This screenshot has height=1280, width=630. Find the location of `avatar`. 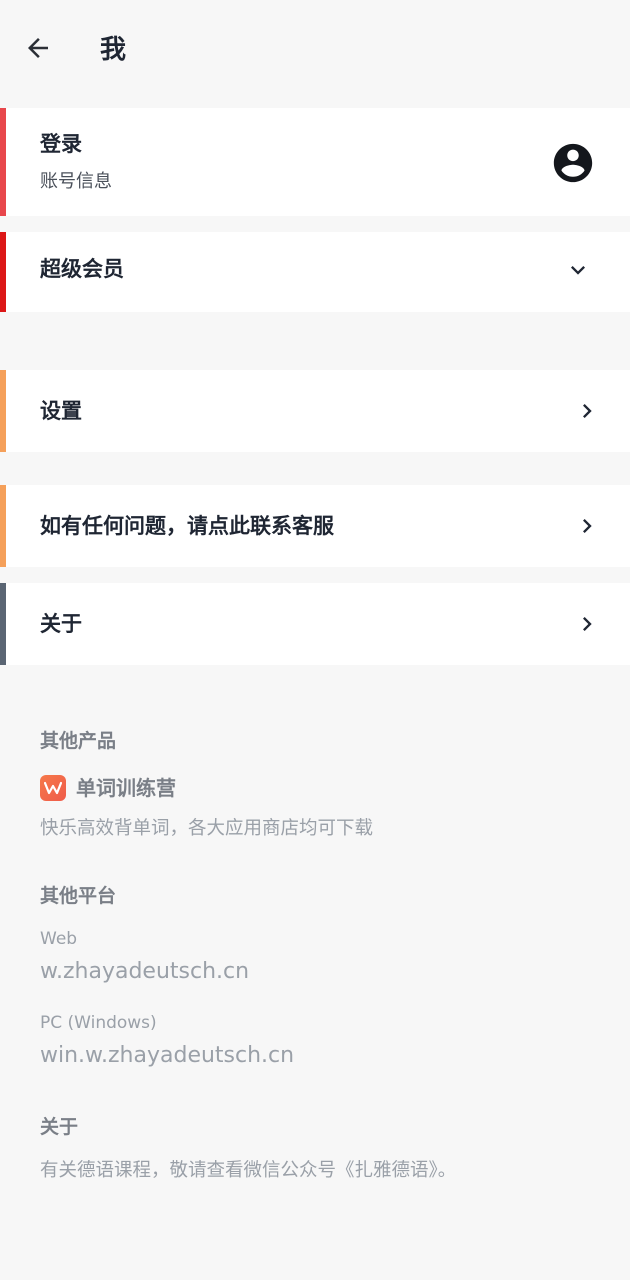

avatar is located at coordinates (573, 163).